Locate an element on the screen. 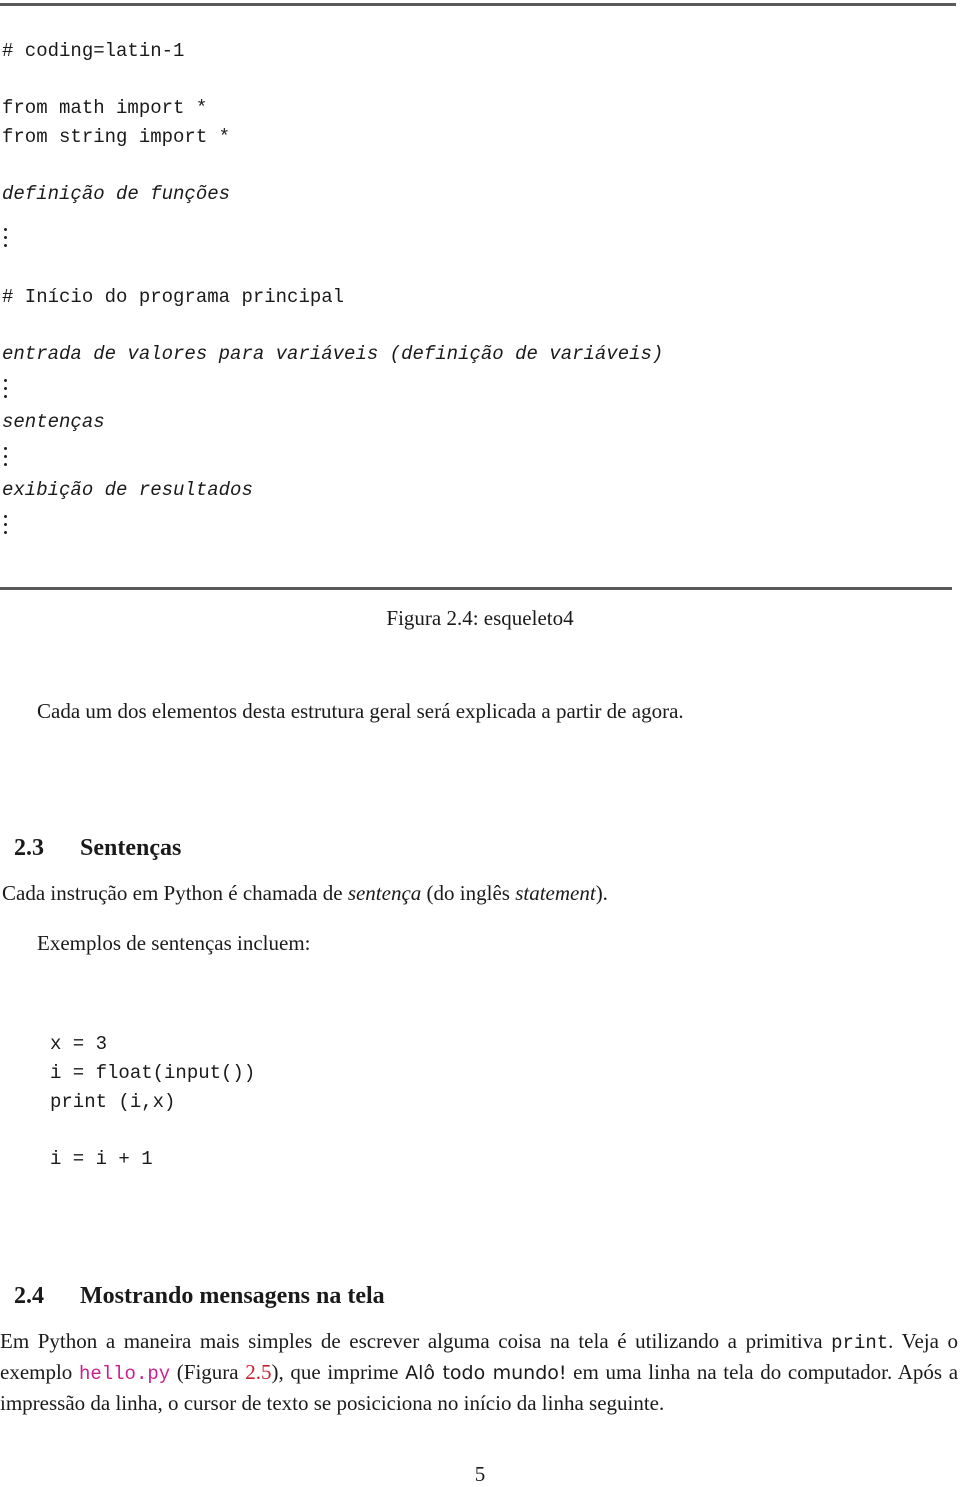 The height and width of the screenshot is (1487, 960). section-heading-2-4: 2.4 Mostrando mensagens na tela is located at coordinates (193, 1283).